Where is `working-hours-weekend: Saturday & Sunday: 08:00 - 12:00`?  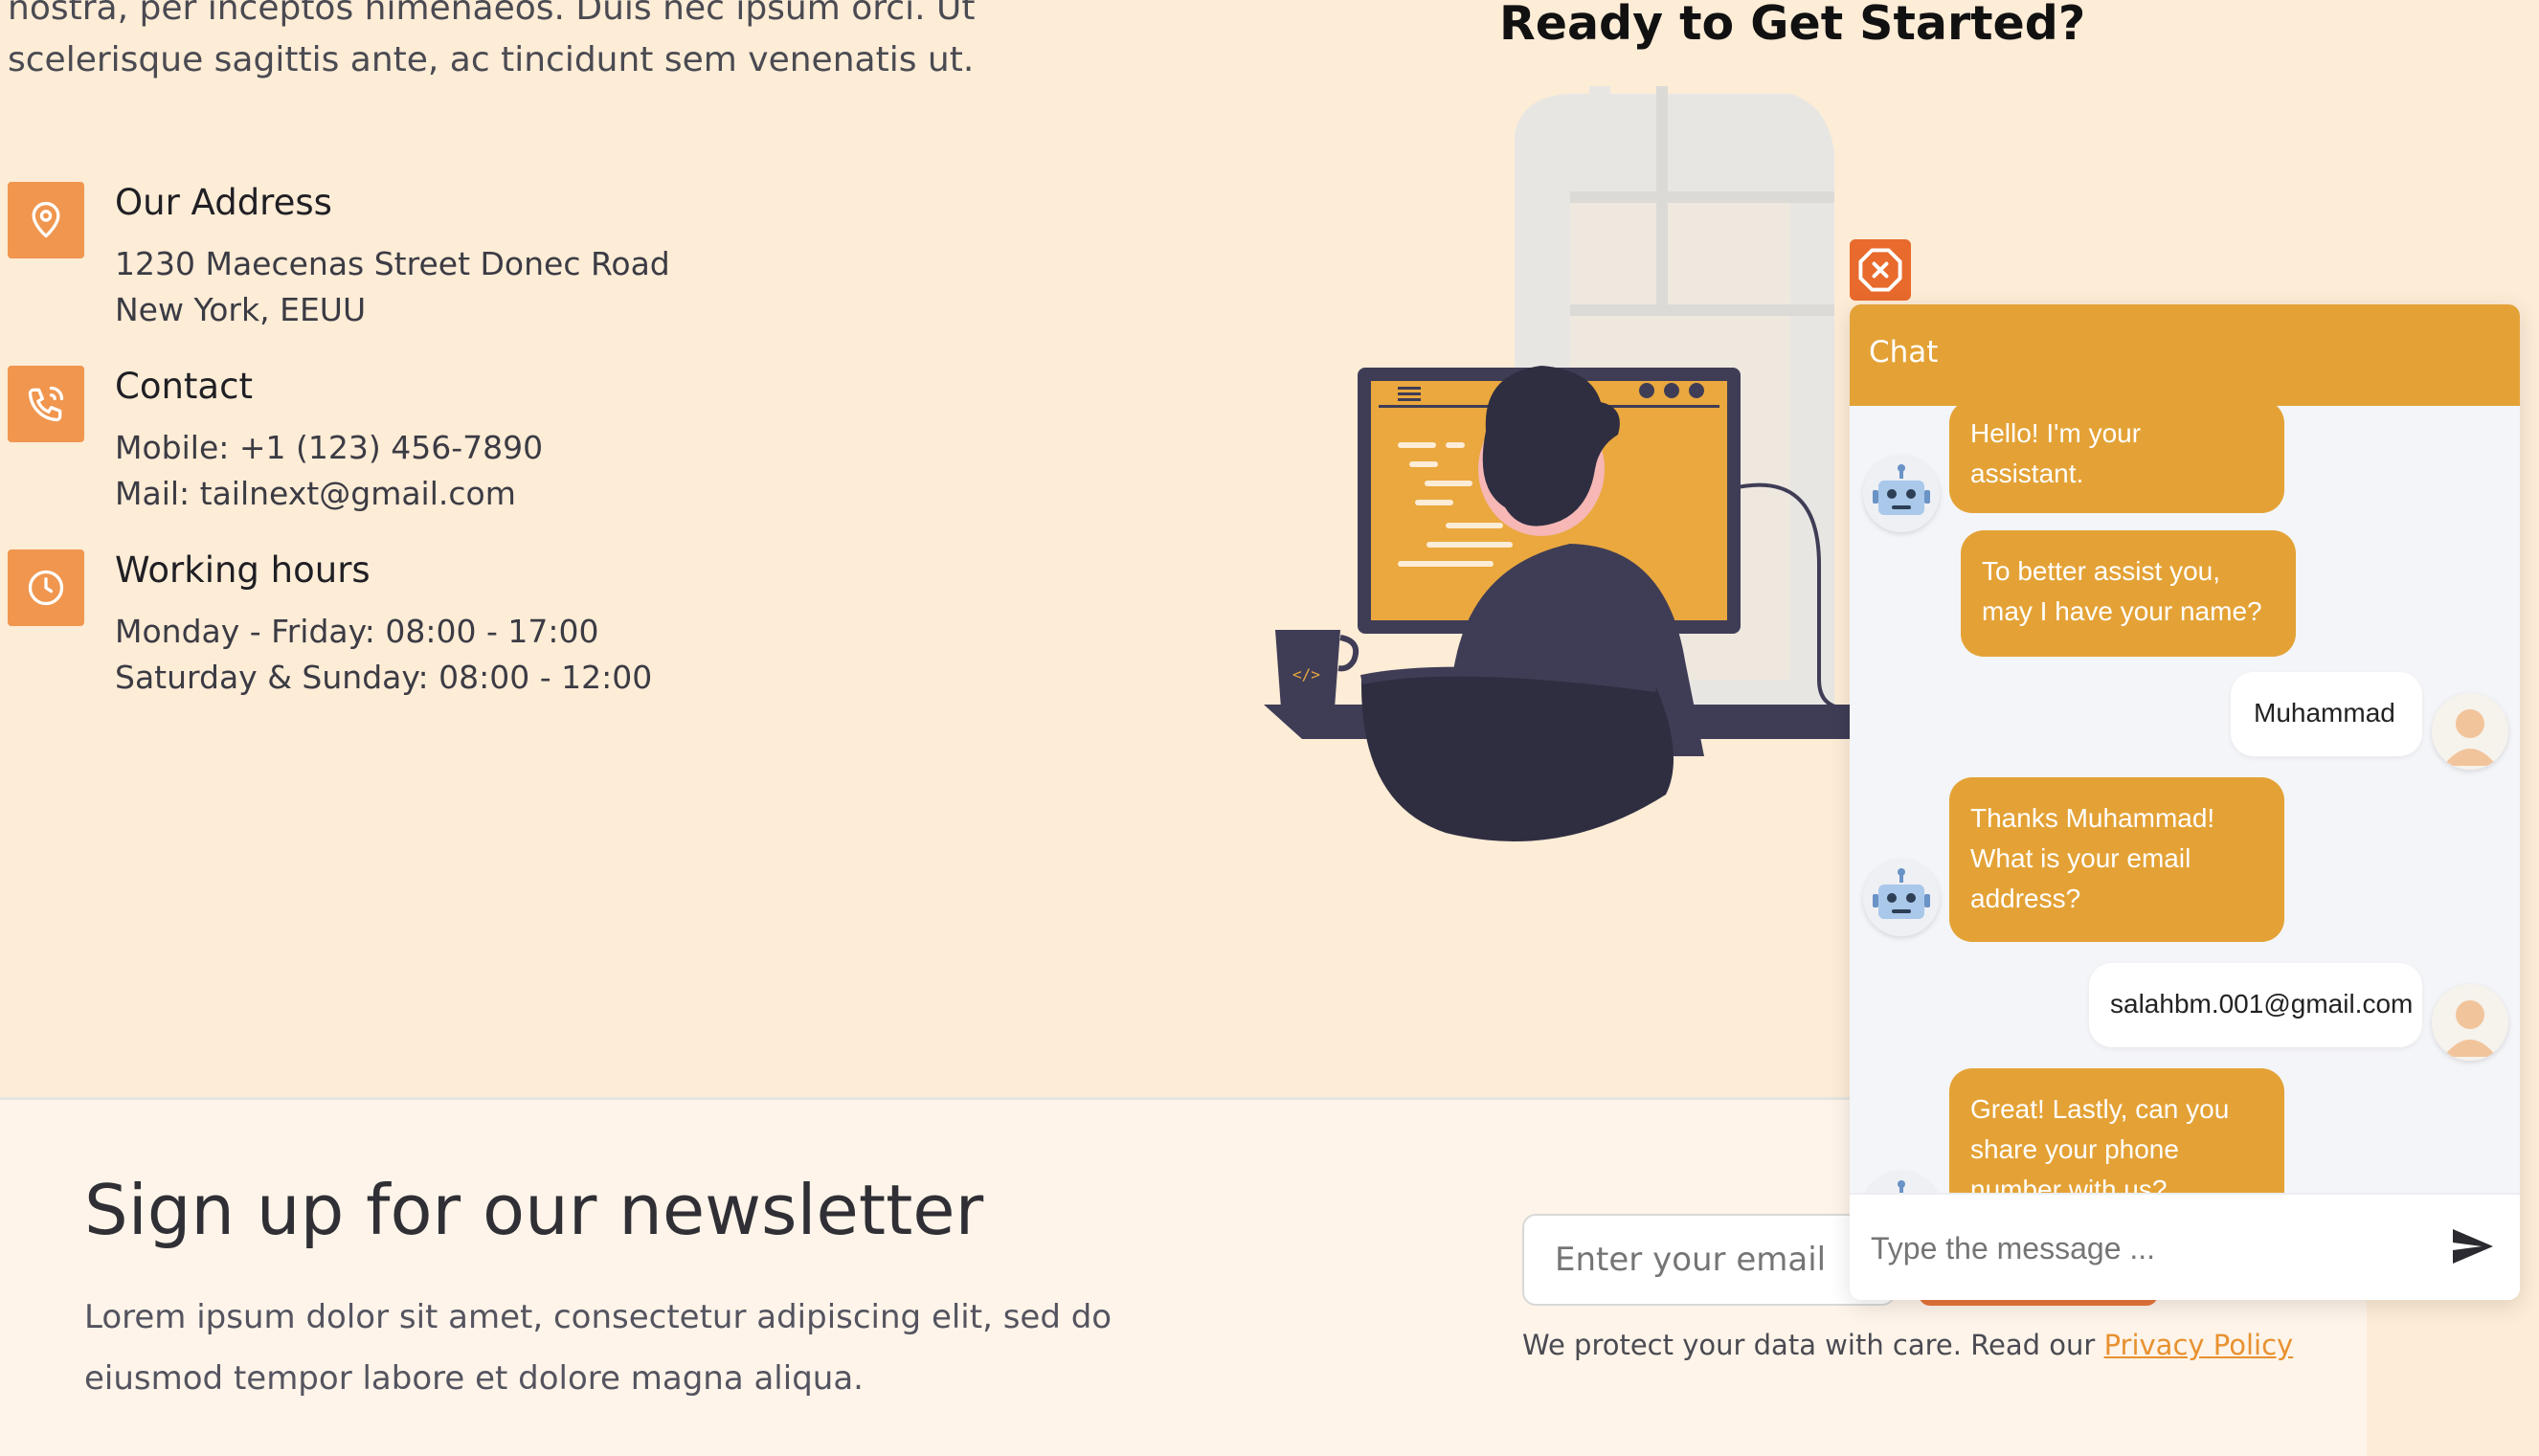 working-hours-weekend: Saturday & Sunday: 08:00 - 12:00 is located at coordinates (384, 678).